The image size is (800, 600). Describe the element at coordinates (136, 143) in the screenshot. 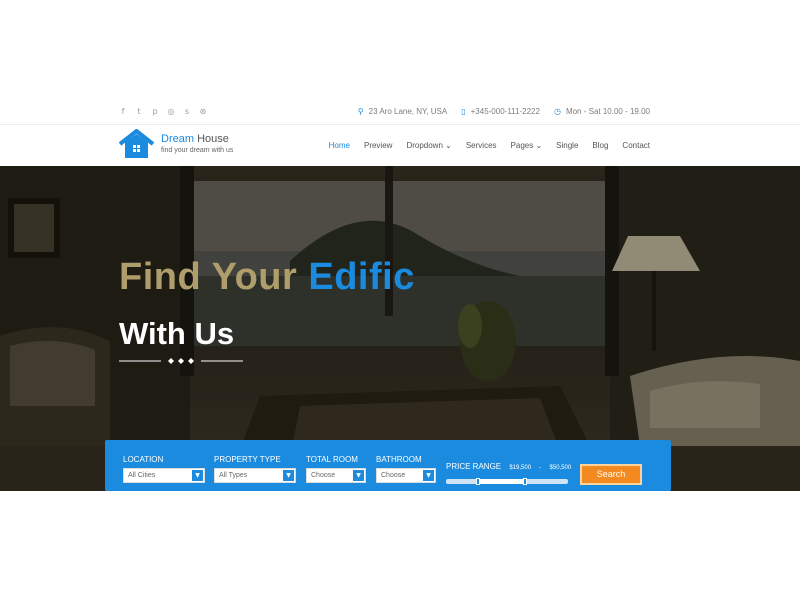

I see `house-logo-icon` at that location.